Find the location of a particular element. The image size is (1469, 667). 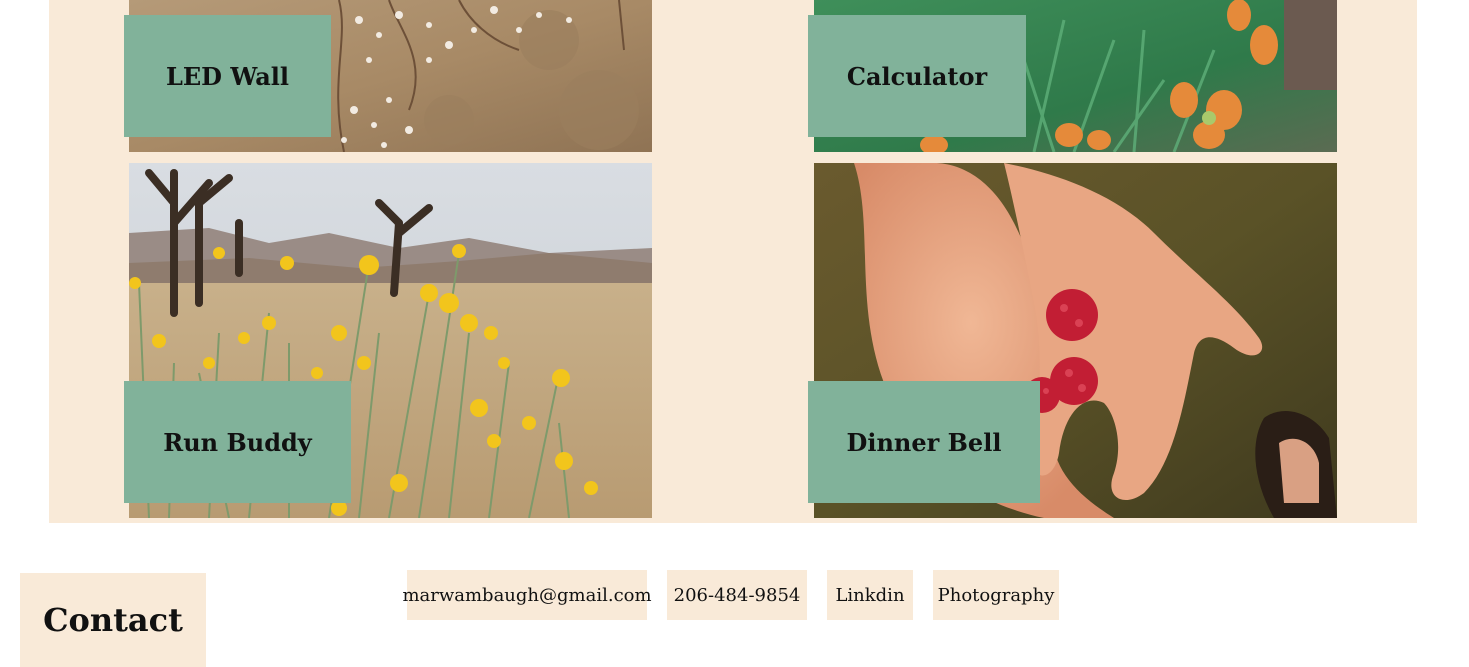

project-title-dinner-bell: Dinner Bell is located at coordinates (924, 442).